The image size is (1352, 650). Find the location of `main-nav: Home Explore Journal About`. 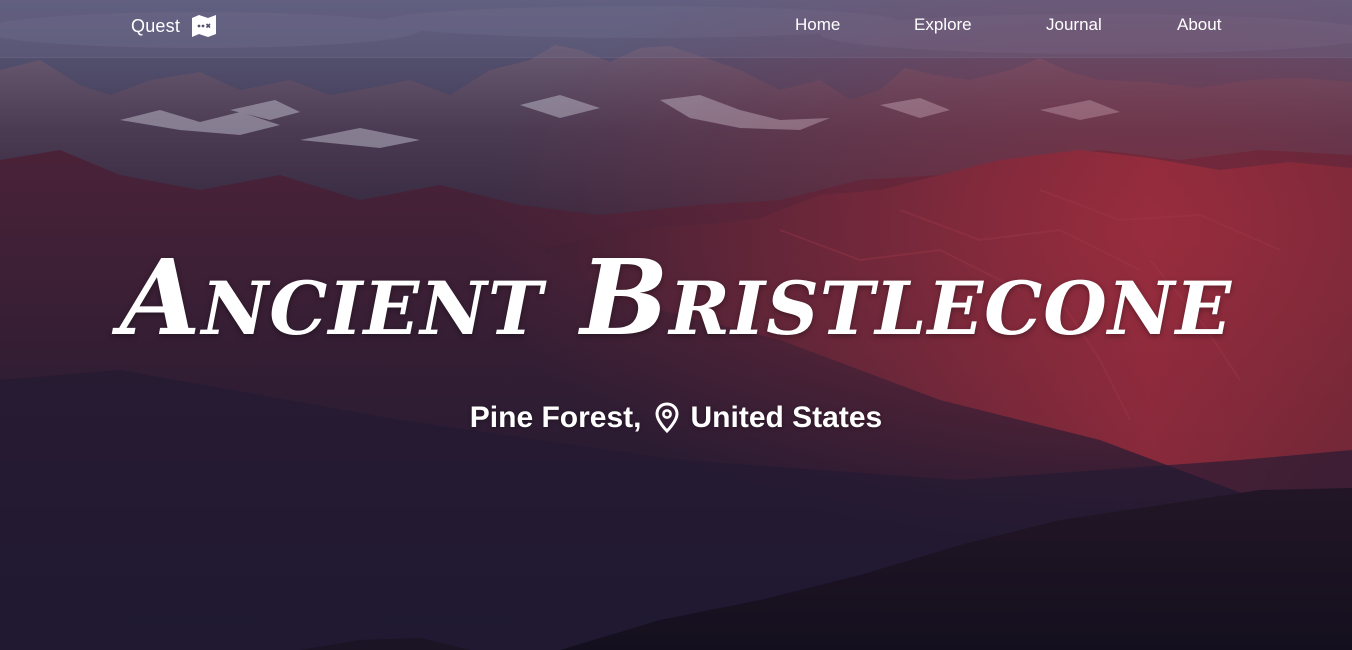

main-nav: Home Explore Journal About is located at coordinates (676, 27).